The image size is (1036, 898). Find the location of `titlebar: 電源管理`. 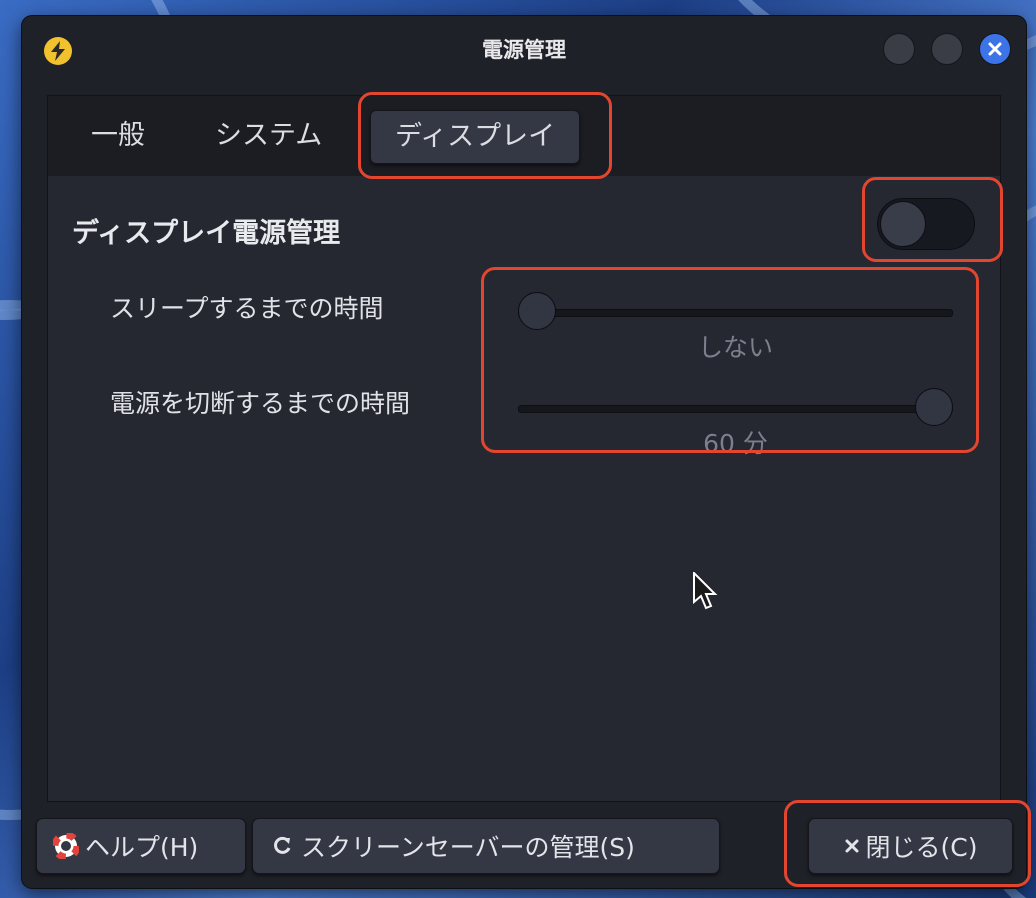

titlebar: 電源管理 is located at coordinates (524, 48).